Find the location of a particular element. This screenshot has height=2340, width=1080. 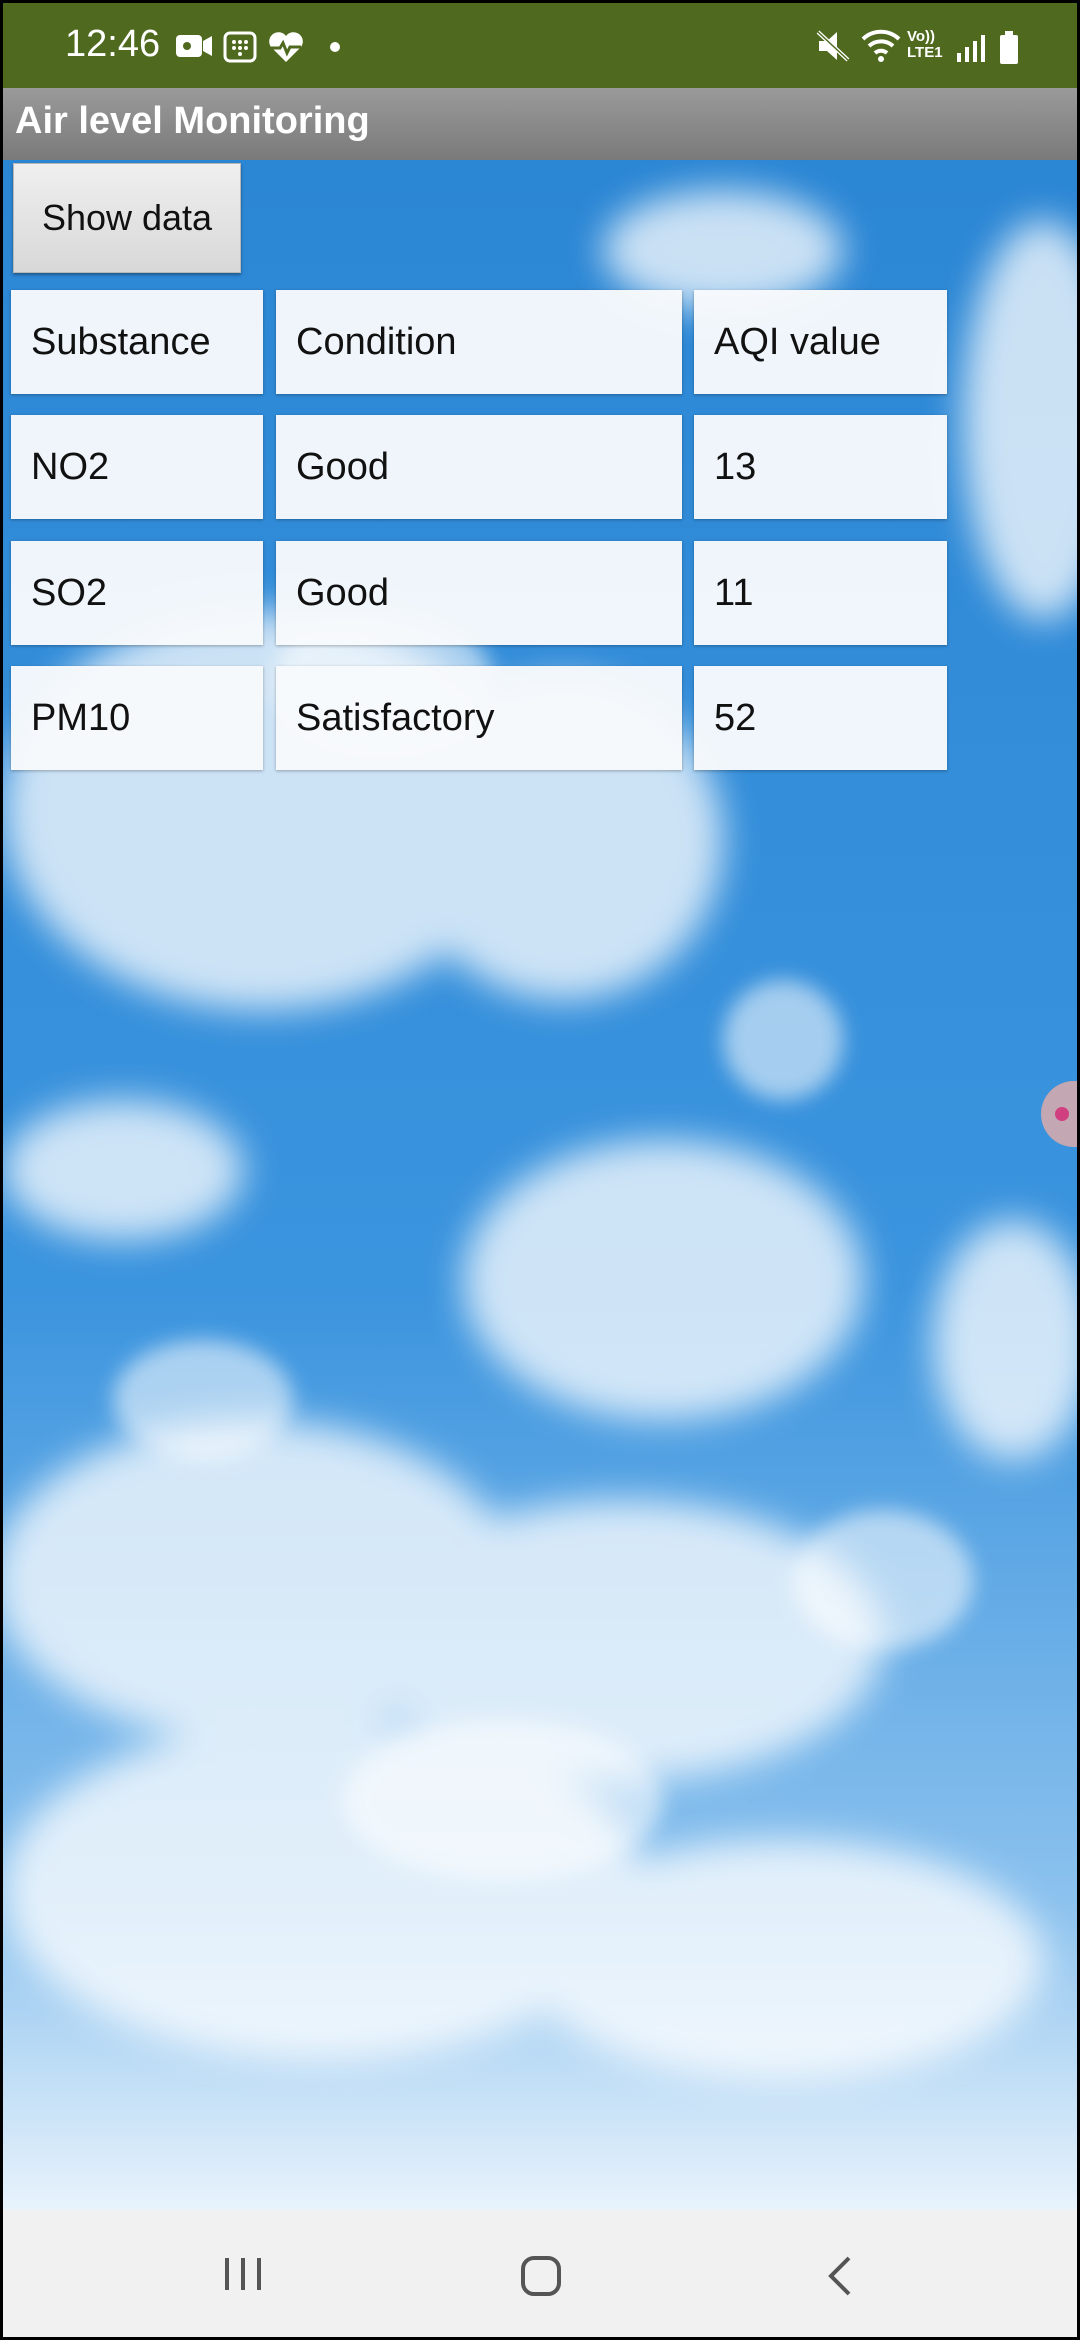

header-aqi-value: AQI value is located at coordinates (820, 342).